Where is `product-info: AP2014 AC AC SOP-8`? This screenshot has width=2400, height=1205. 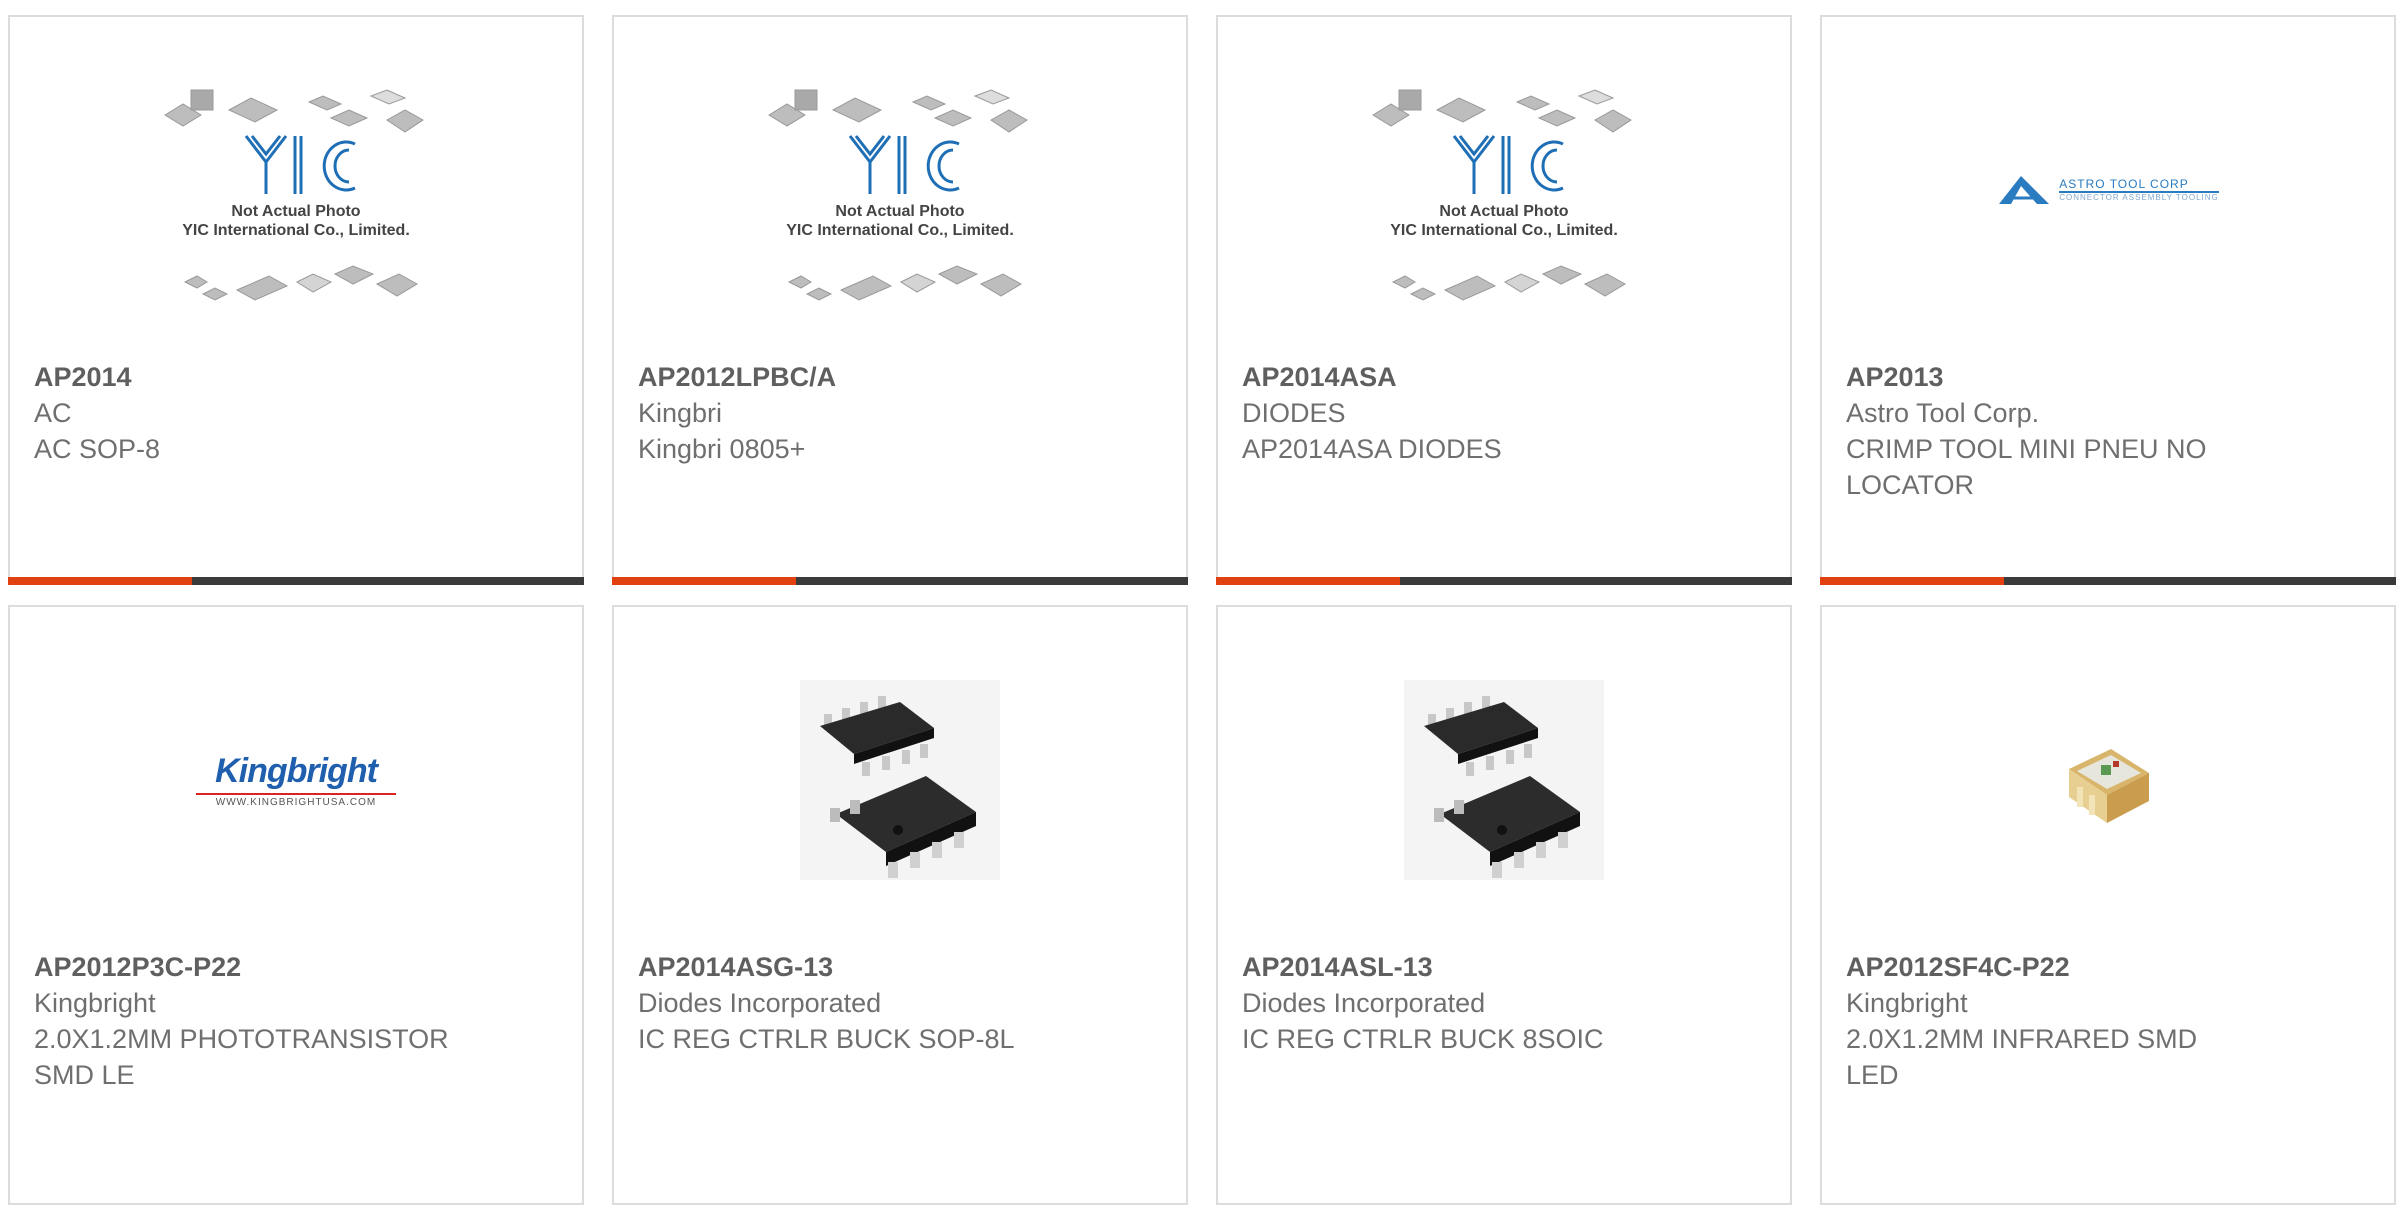
product-info: AP2014 AC AC SOP-8 is located at coordinates (296, 413).